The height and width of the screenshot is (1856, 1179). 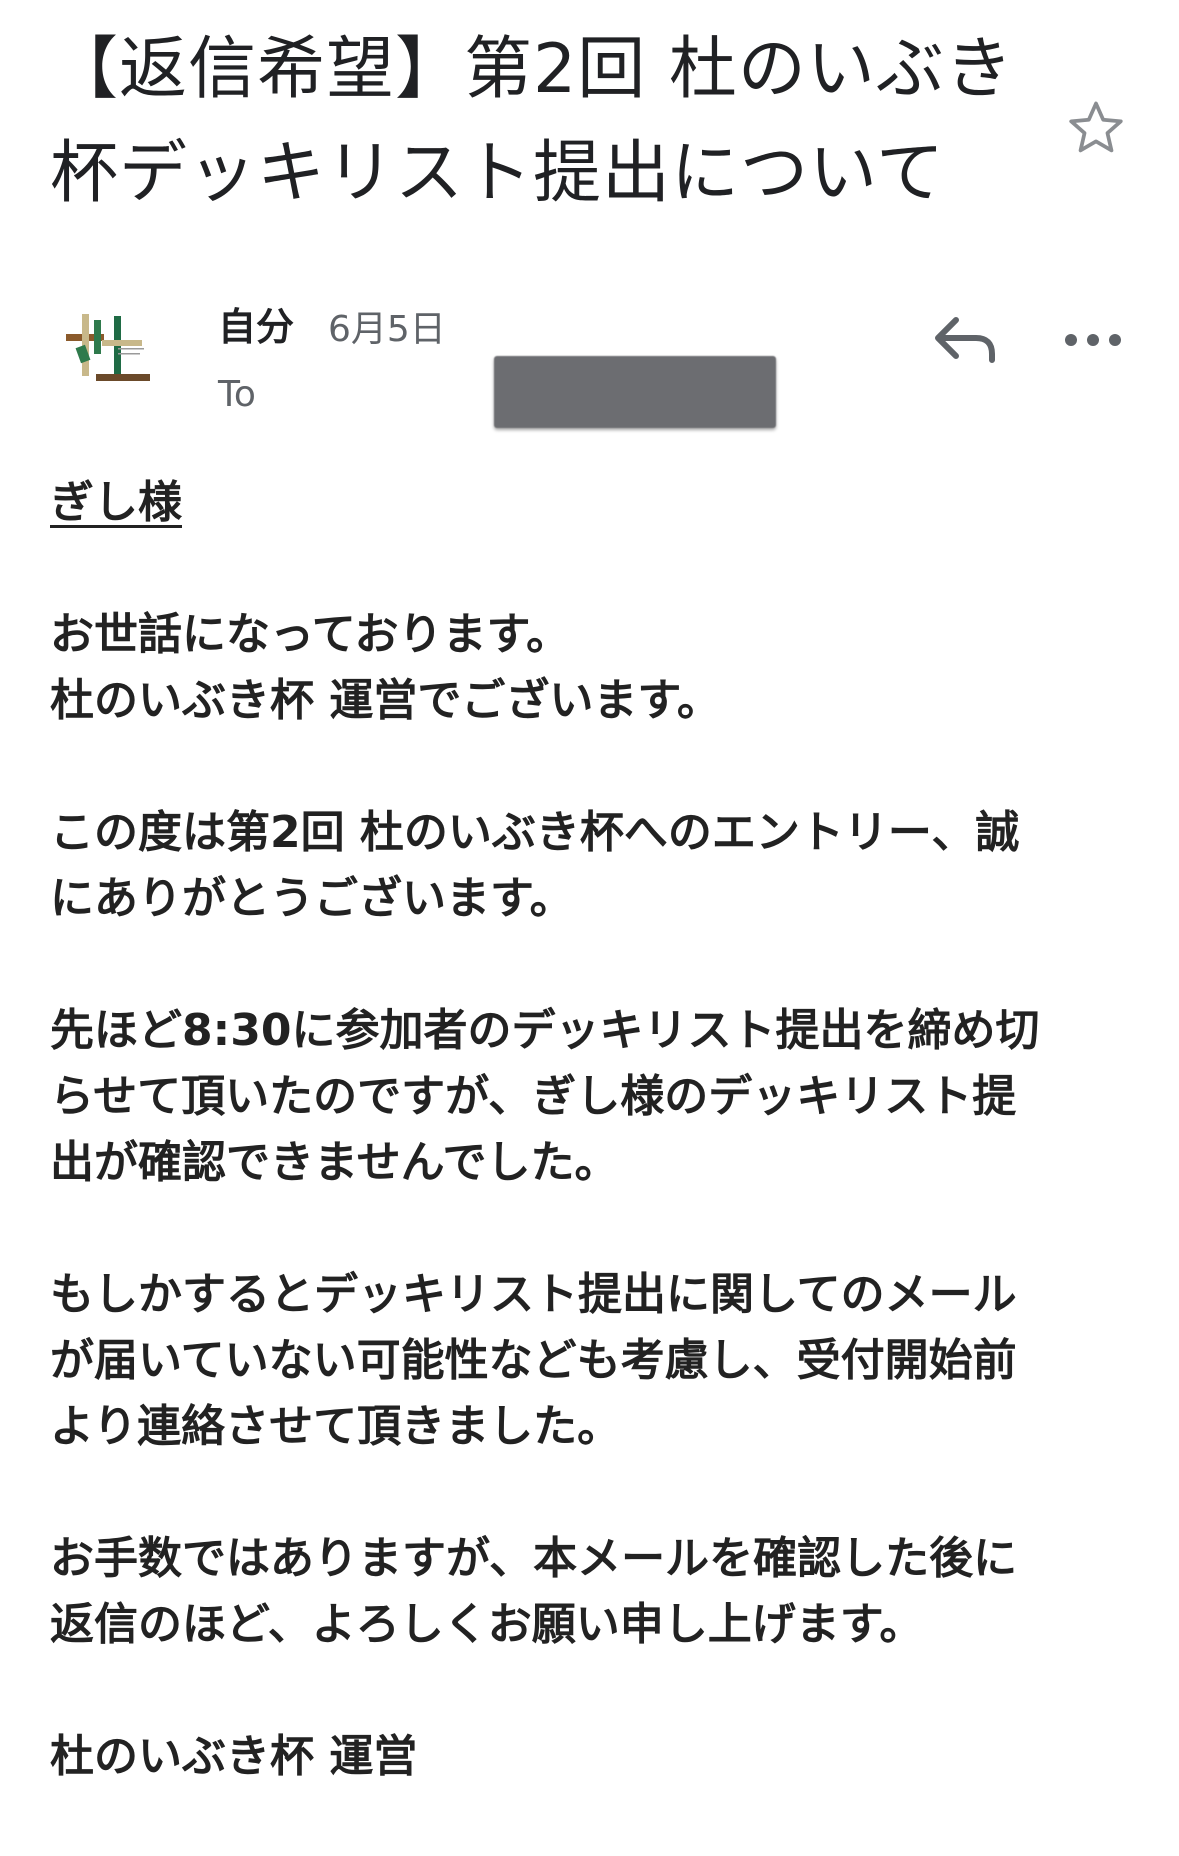 What do you see at coordinates (600, 1757) in the screenshot?
I see `signature: 杜のいぶき杯 運営` at bounding box center [600, 1757].